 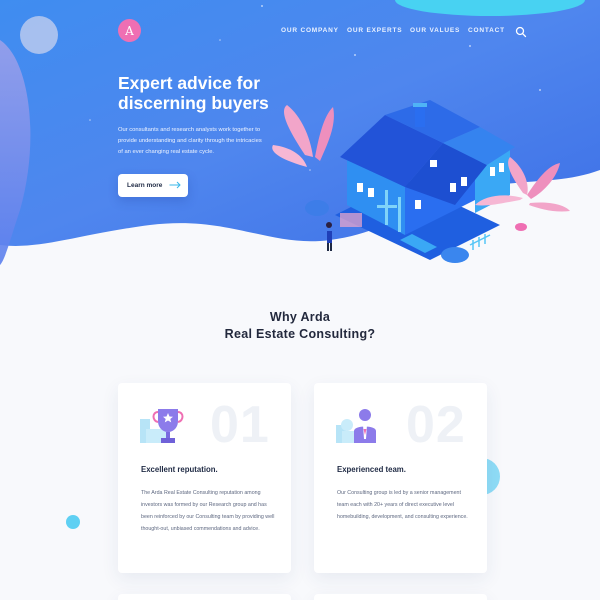 I want to click on team-icon, so click(x=356, y=426).